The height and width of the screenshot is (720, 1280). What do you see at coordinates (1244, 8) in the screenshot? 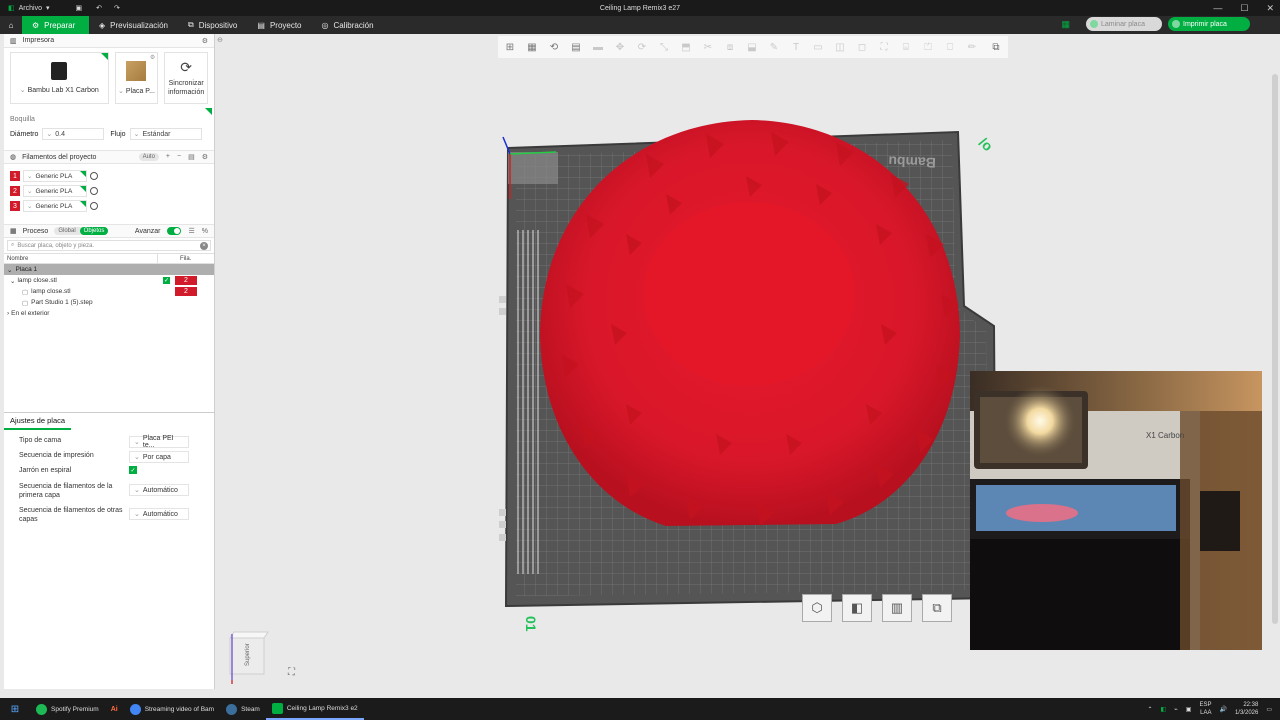
I see `maximize-button: ☐` at bounding box center [1244, 8].